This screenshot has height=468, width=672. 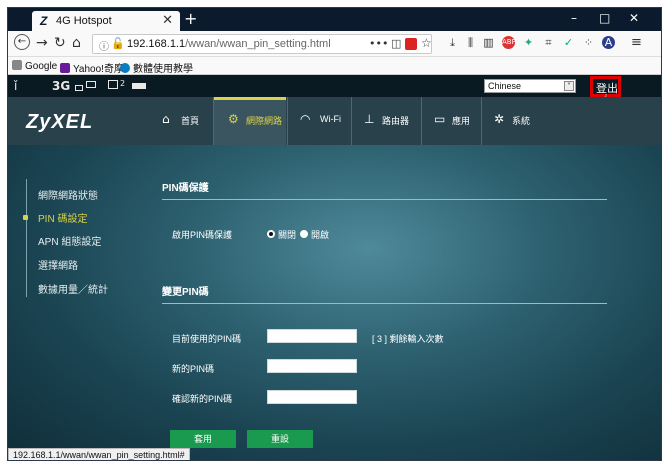 I want to click on crop-screenshot-icon: ⌗, so click(x=548, y=42).